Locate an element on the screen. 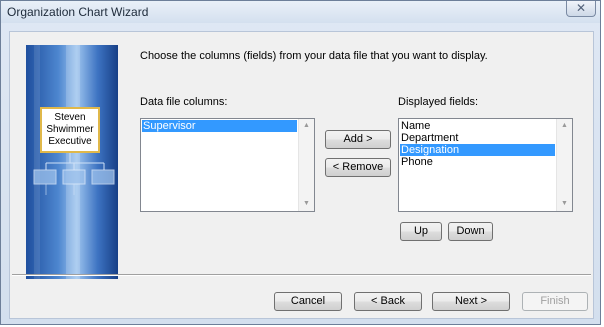 The width and height of the screenshot is (604, 327). move-up-button: Up is located at coordinates (421, 231).